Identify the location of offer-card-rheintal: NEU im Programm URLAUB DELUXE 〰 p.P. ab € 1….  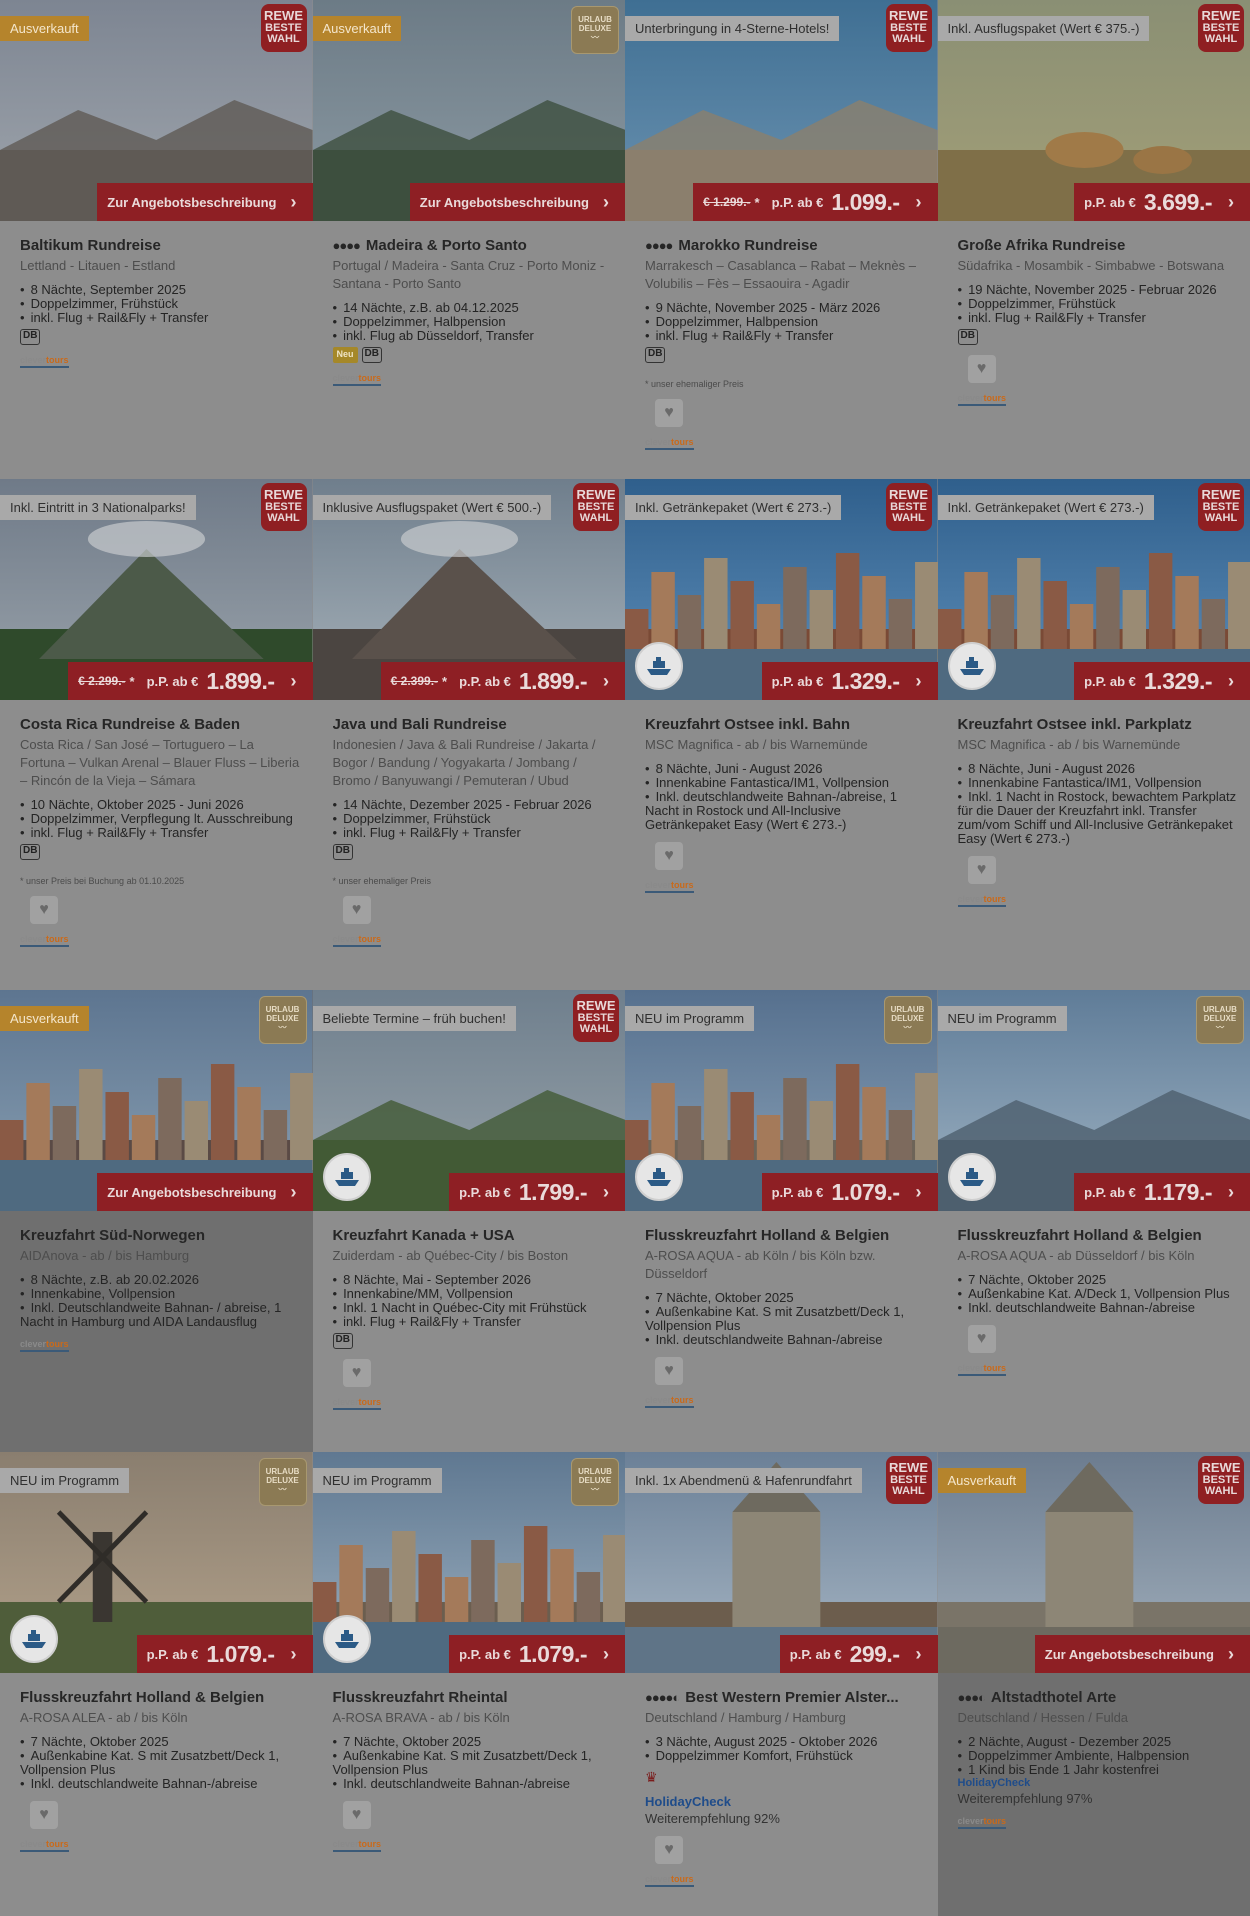
(468, 1684).